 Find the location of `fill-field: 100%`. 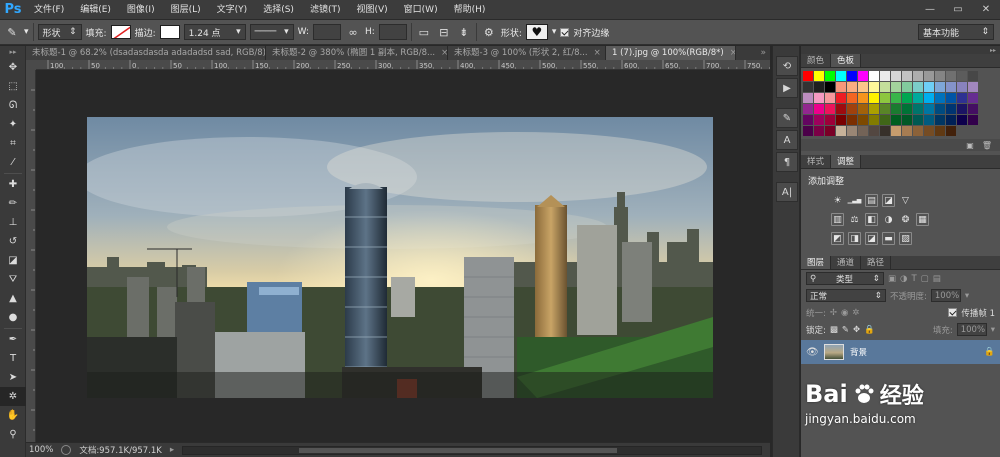

fill-field: 100% is located at coordinates (971, 329).